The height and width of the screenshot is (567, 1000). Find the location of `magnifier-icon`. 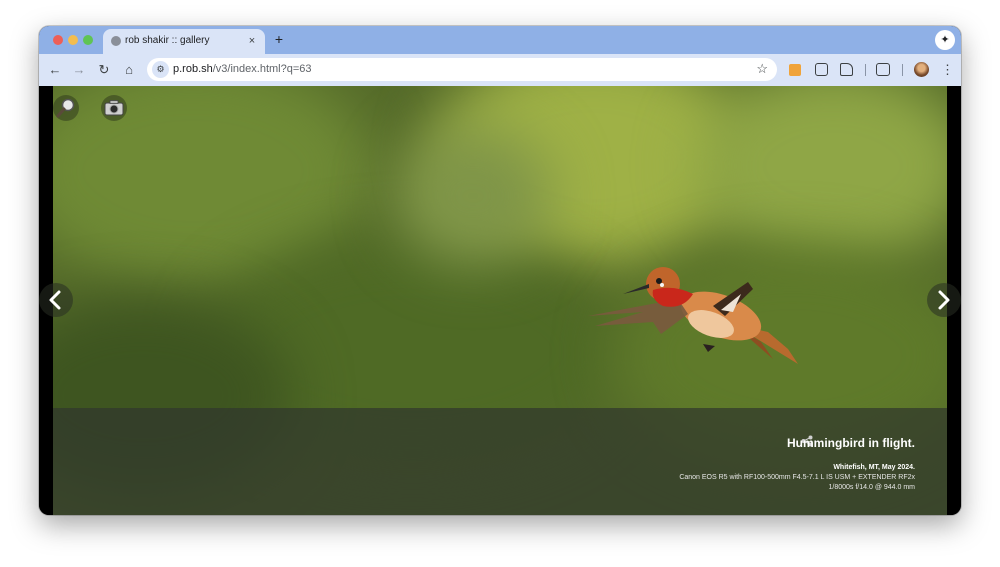

magnifier-icon is located at coordinates (65, 108).